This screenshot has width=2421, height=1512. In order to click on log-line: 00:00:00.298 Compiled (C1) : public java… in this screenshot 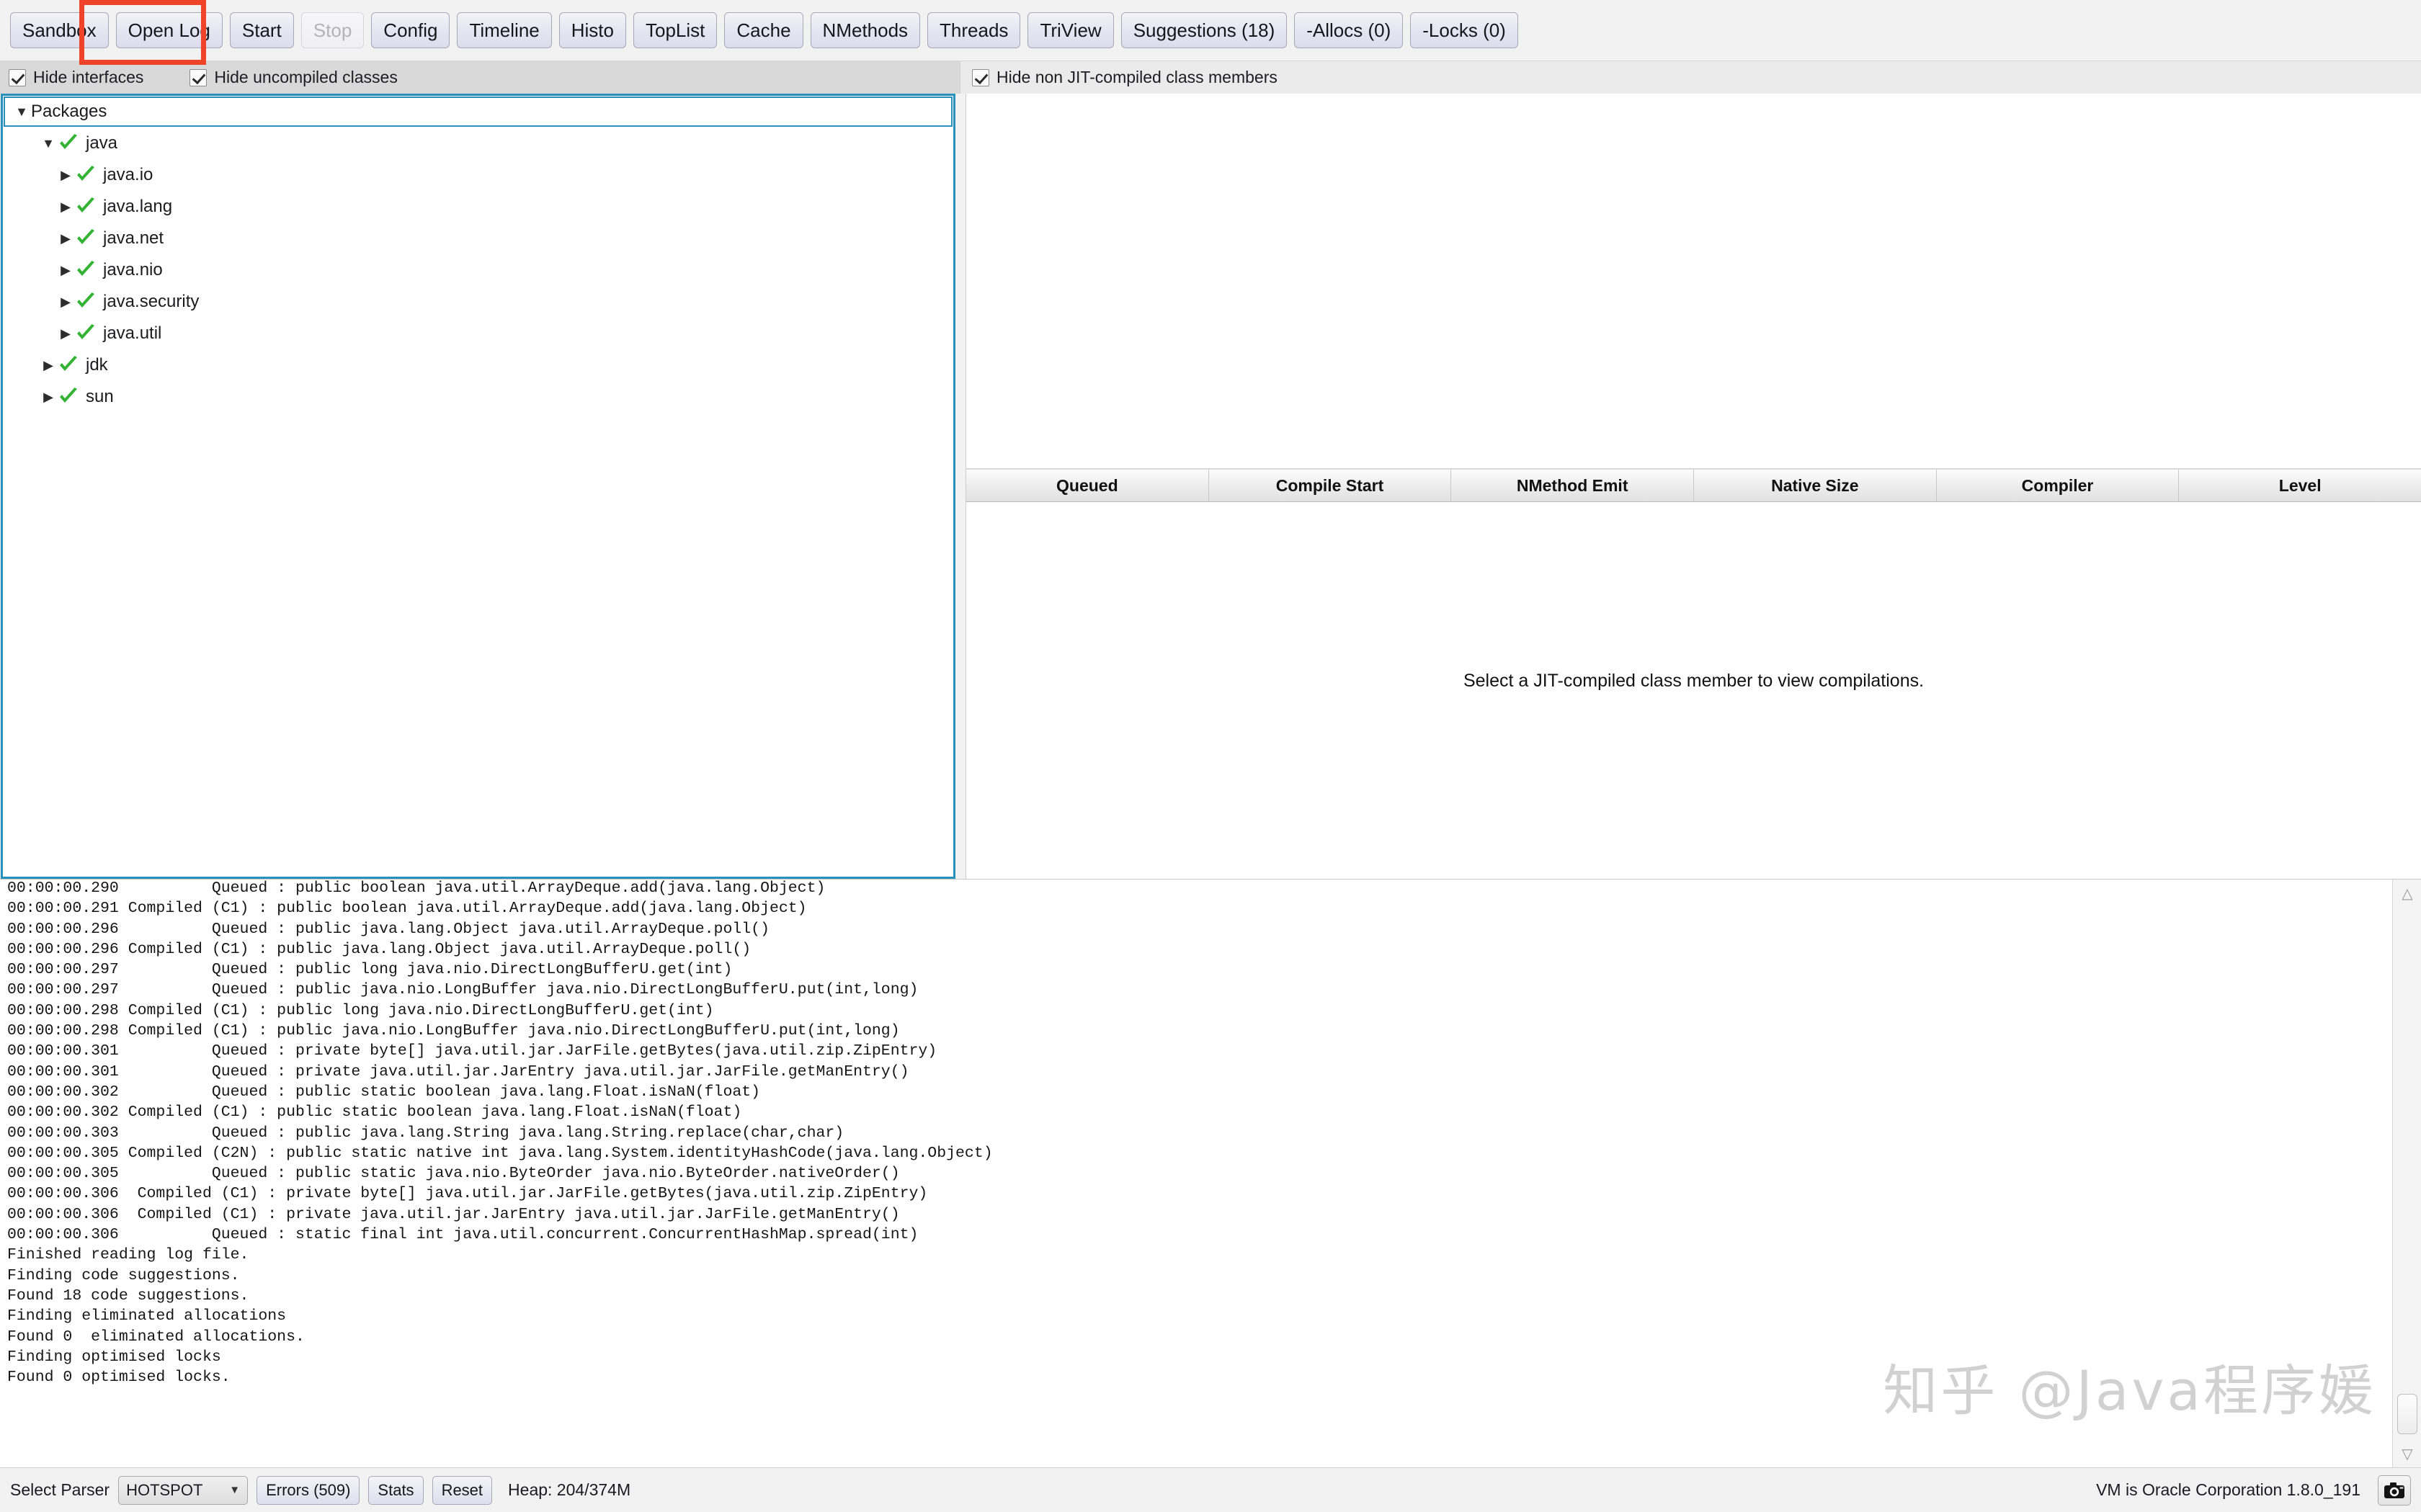, I will do `click(453, 1031)`.